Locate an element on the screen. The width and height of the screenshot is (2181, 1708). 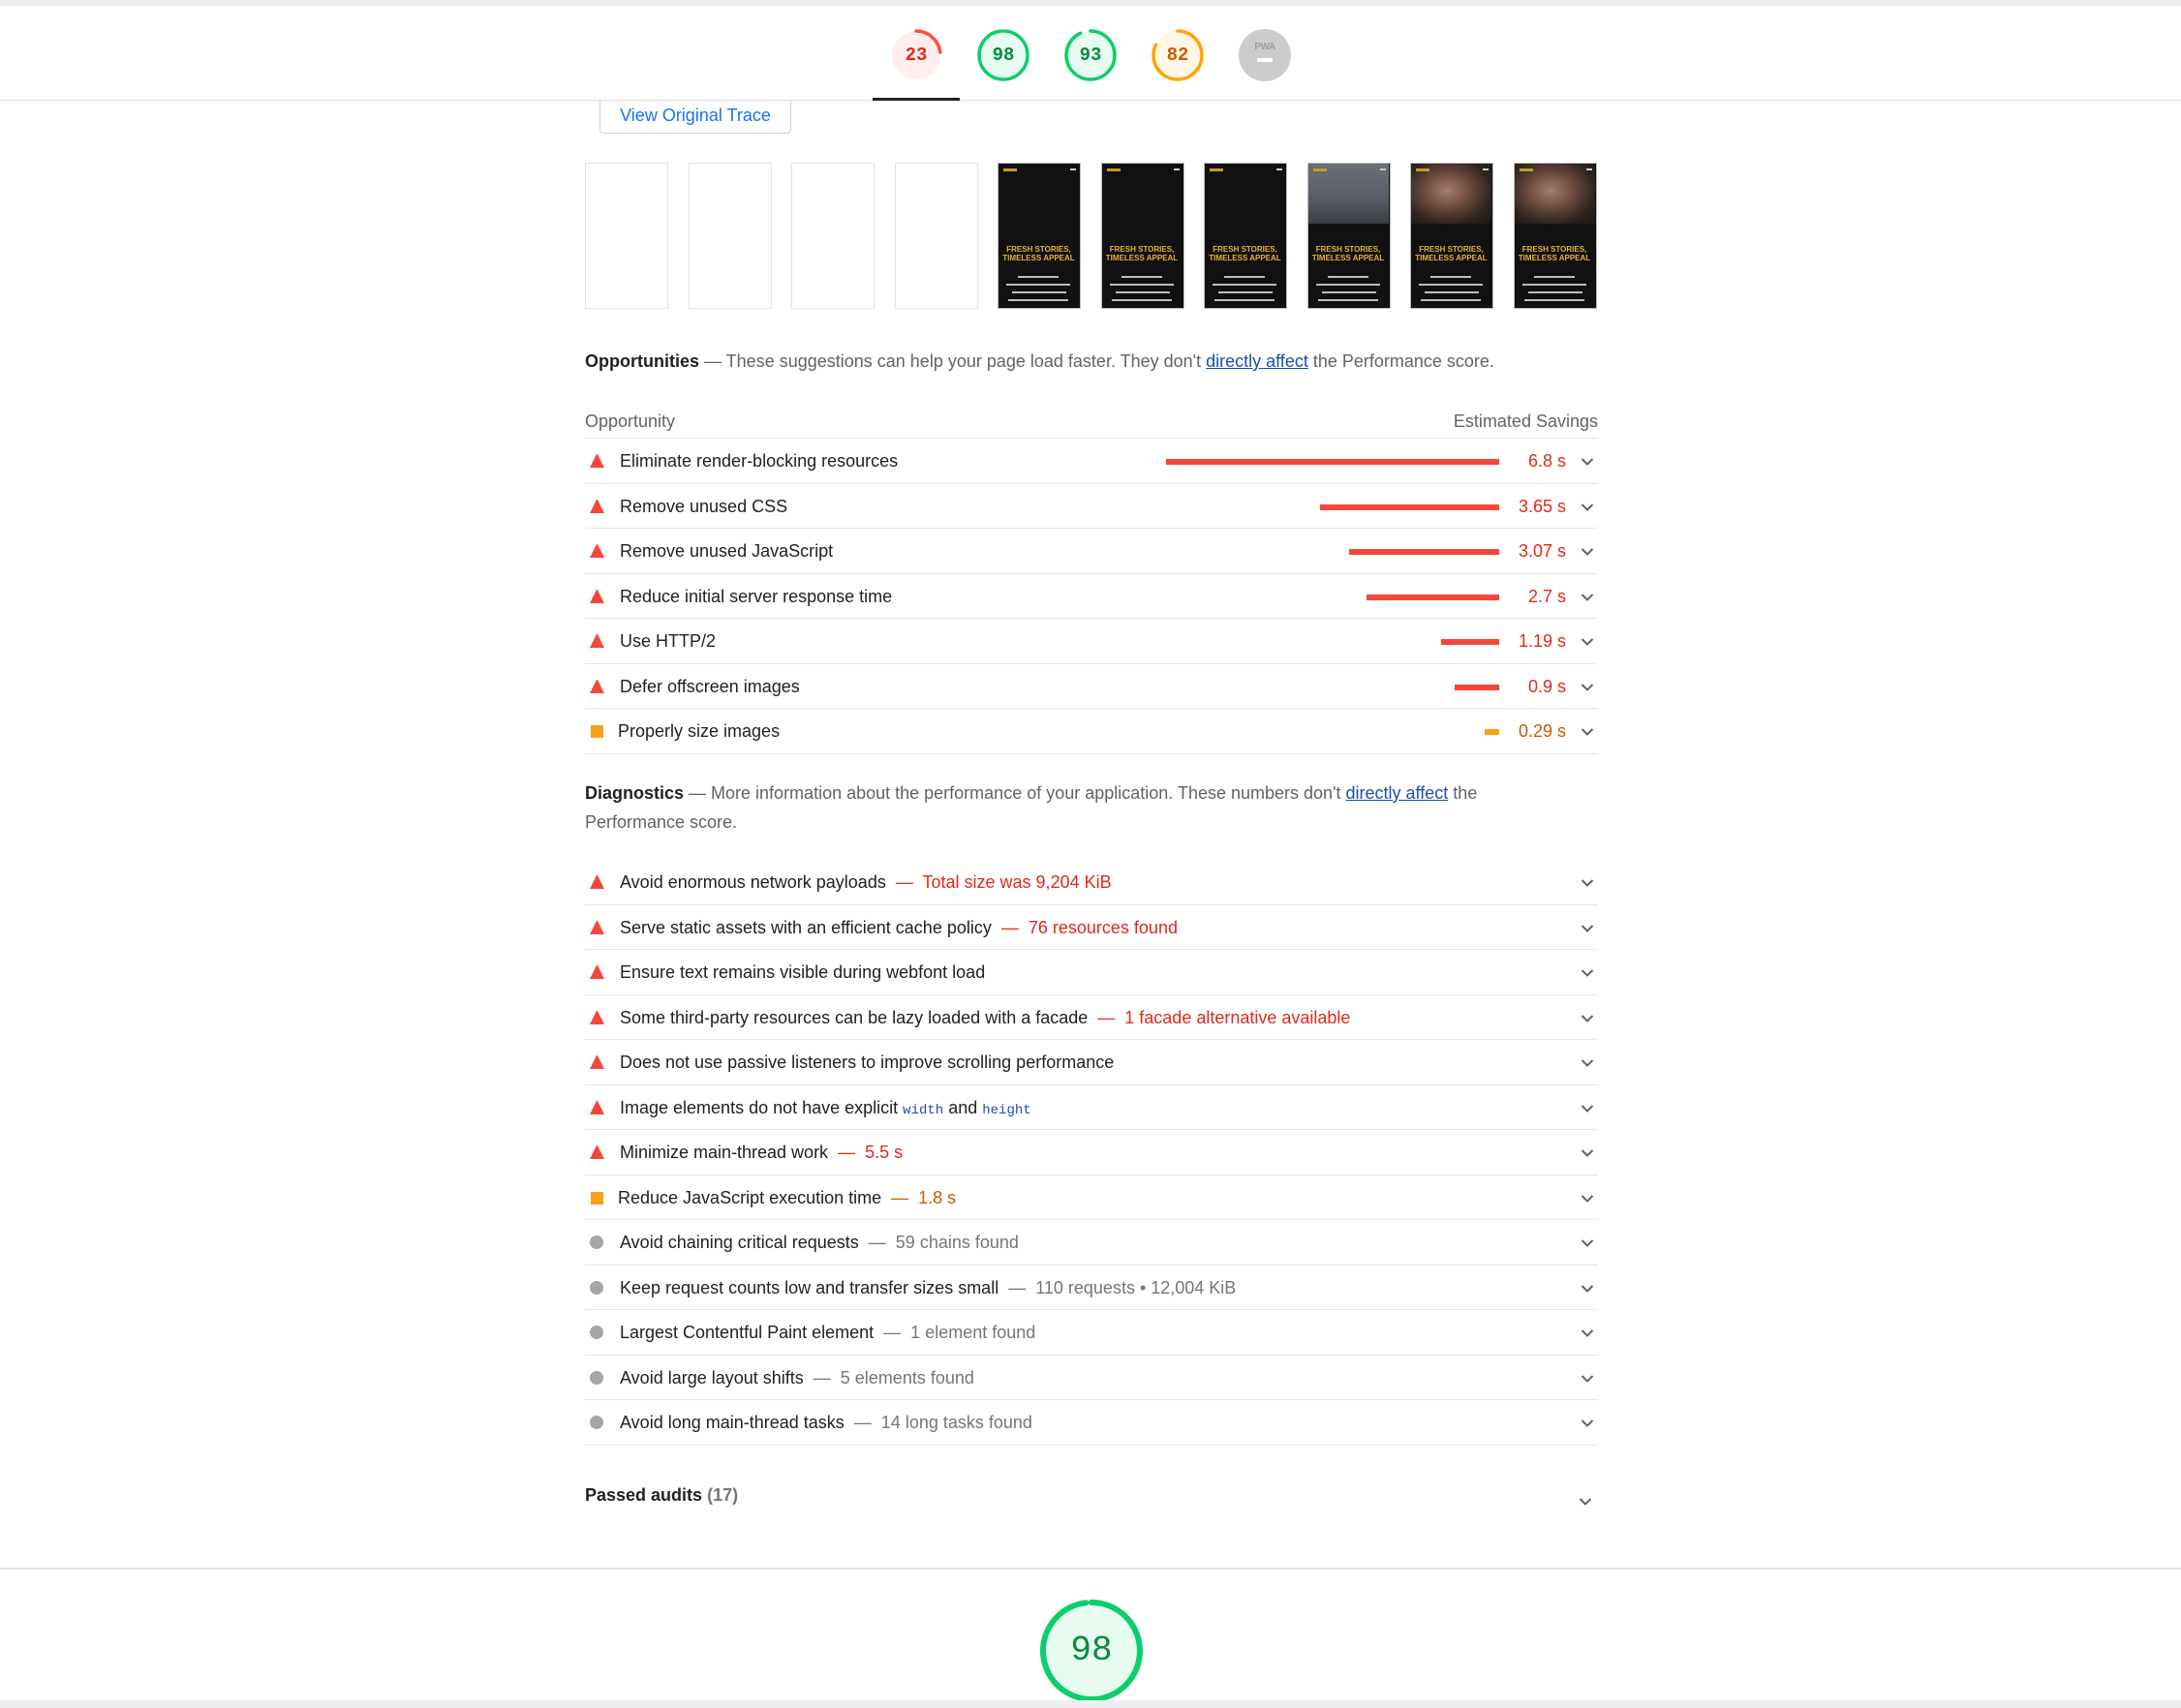
performance-score-gauge: 23 is located at coordinates (916, 55).